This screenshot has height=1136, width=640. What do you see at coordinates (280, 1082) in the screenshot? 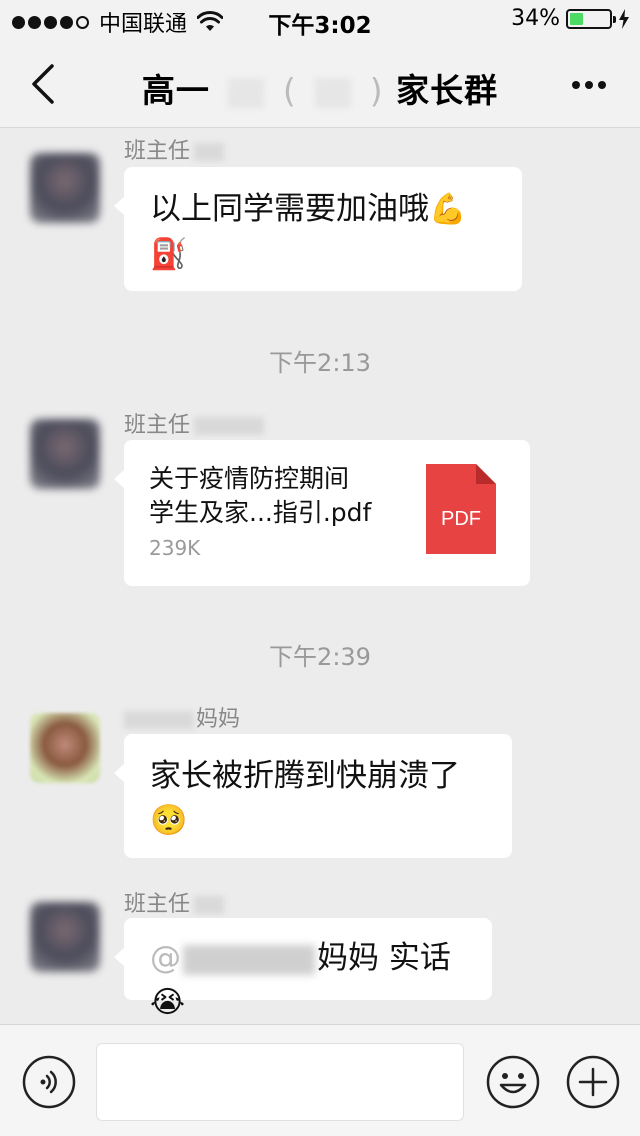
I see `message-input` at bounding box center [280, 1082].